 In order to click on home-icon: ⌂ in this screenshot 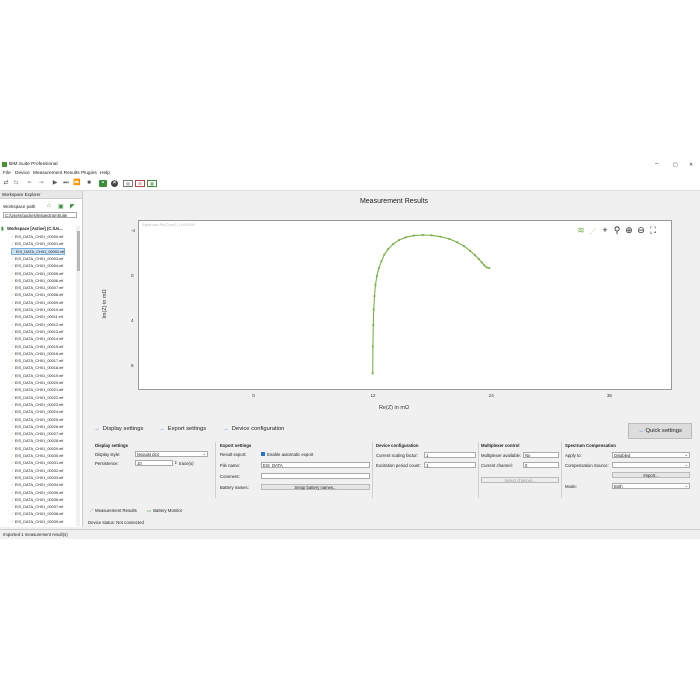, I will do `click(49, 206)`.